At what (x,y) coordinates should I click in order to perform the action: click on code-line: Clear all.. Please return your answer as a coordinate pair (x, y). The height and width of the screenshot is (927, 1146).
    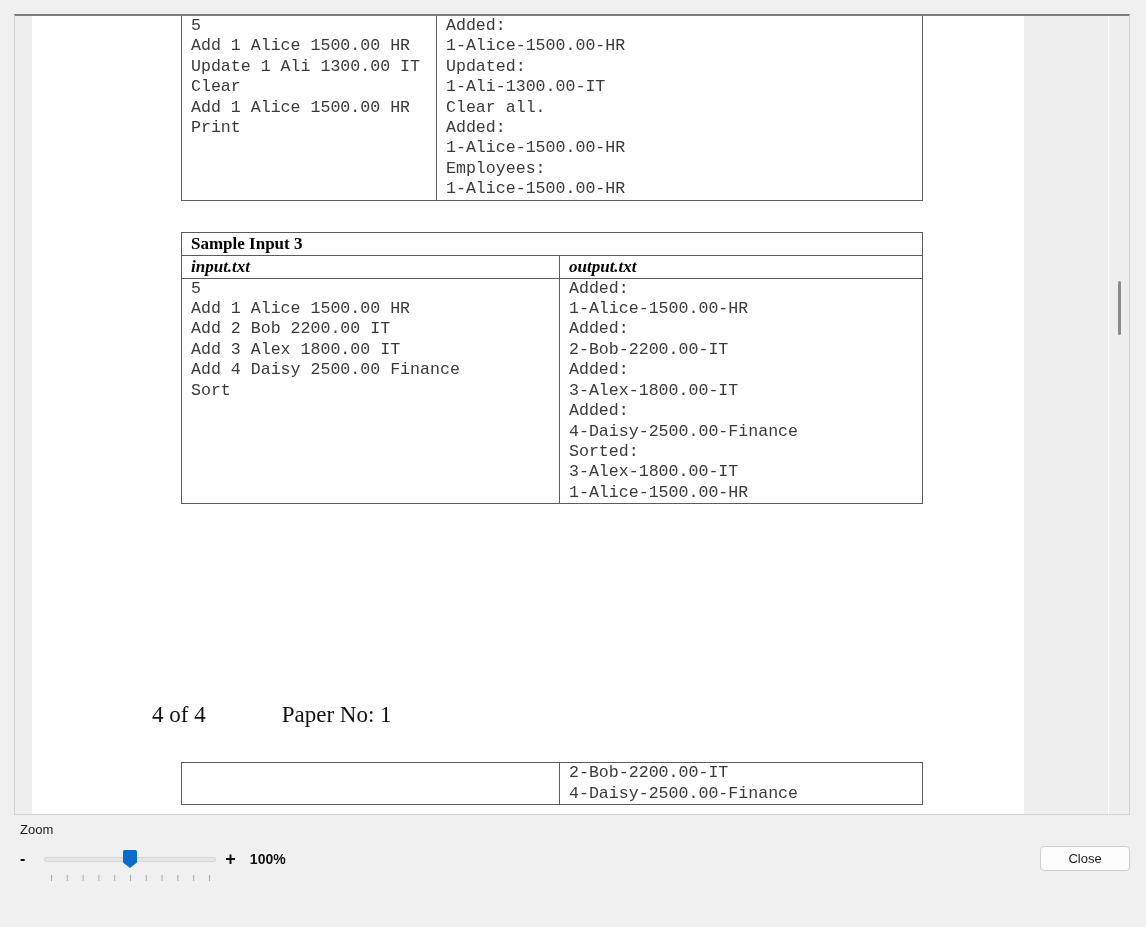
    Looking at the image, I should click on (496, 108).